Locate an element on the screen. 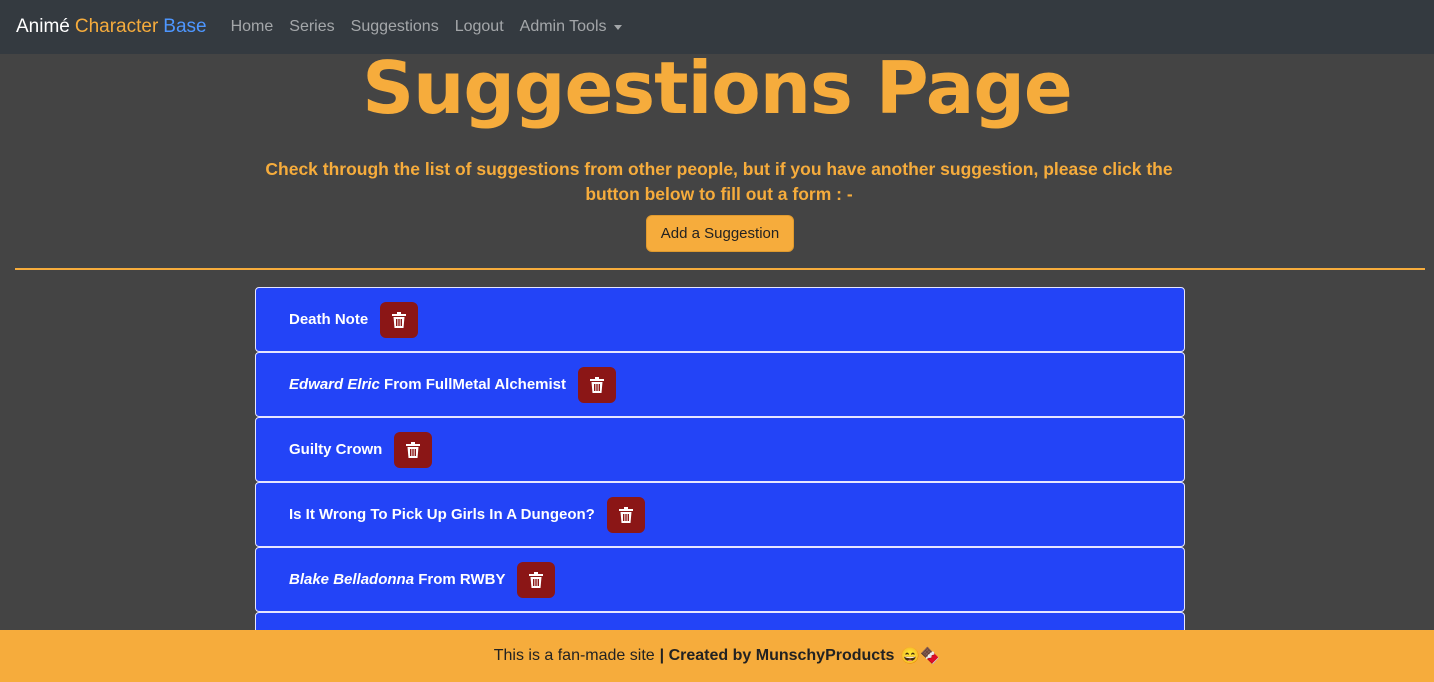  suggestion-label: From RWBY is located at coordinates (462, 579).